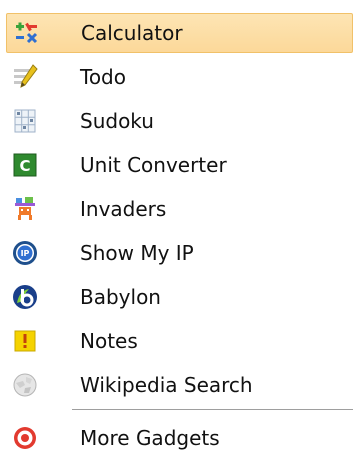 This screenshot has width=359, height=457. Describe the element at coordinates (150, 438) in the screenshot. I see `menu-item-label: More Gadgets` at that location.